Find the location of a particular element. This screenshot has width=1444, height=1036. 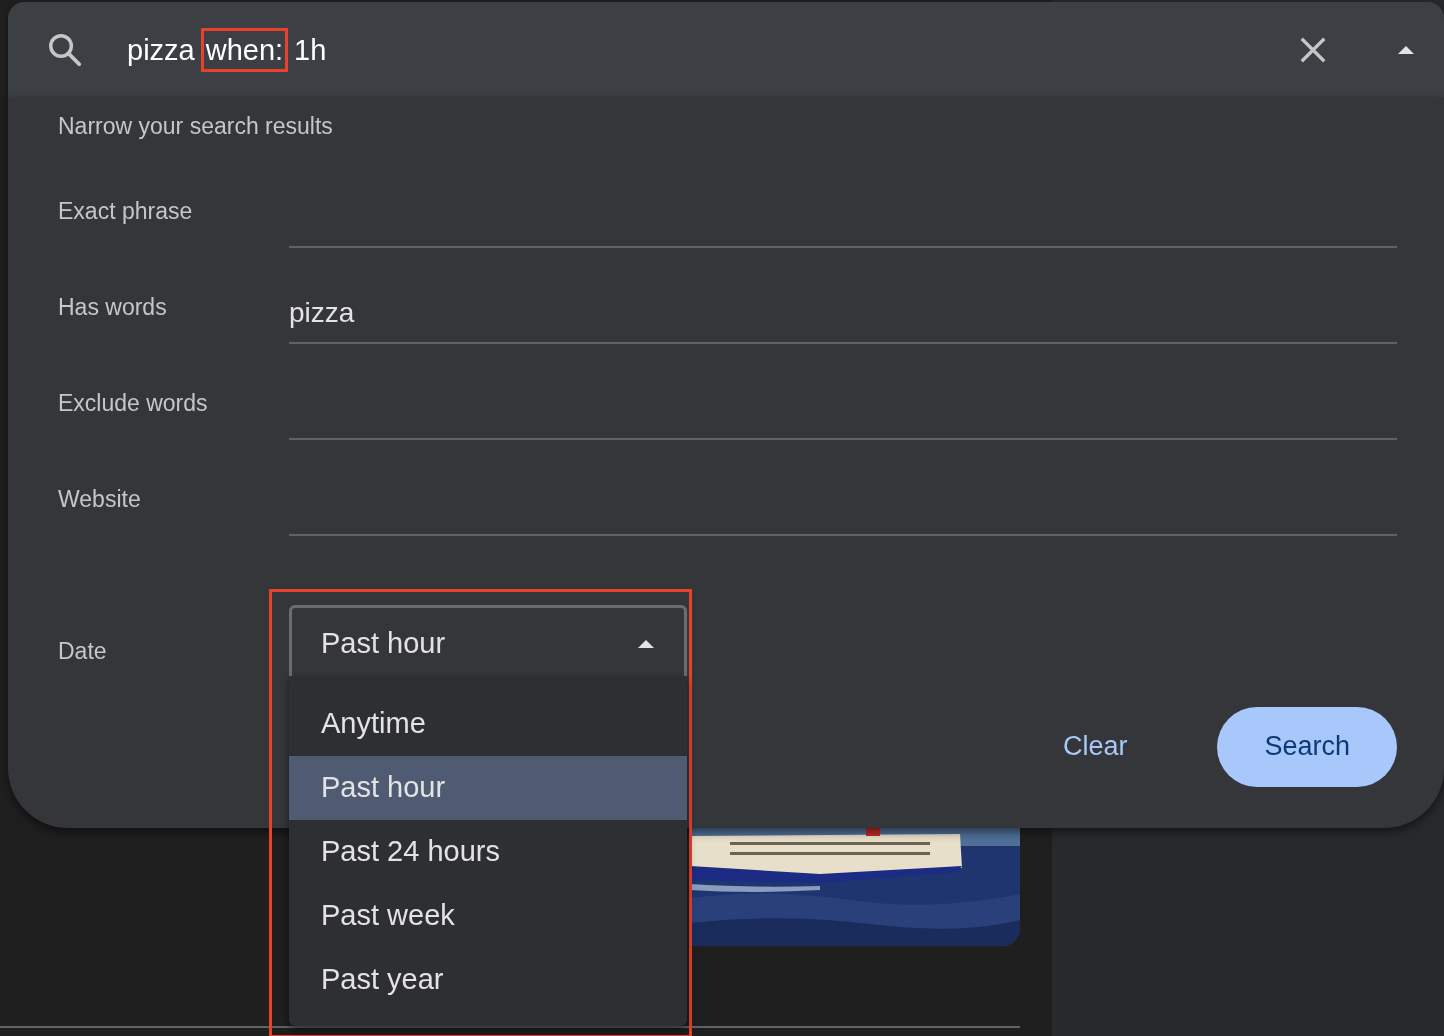

field-label: Has words is located at coordinates (113, 307).